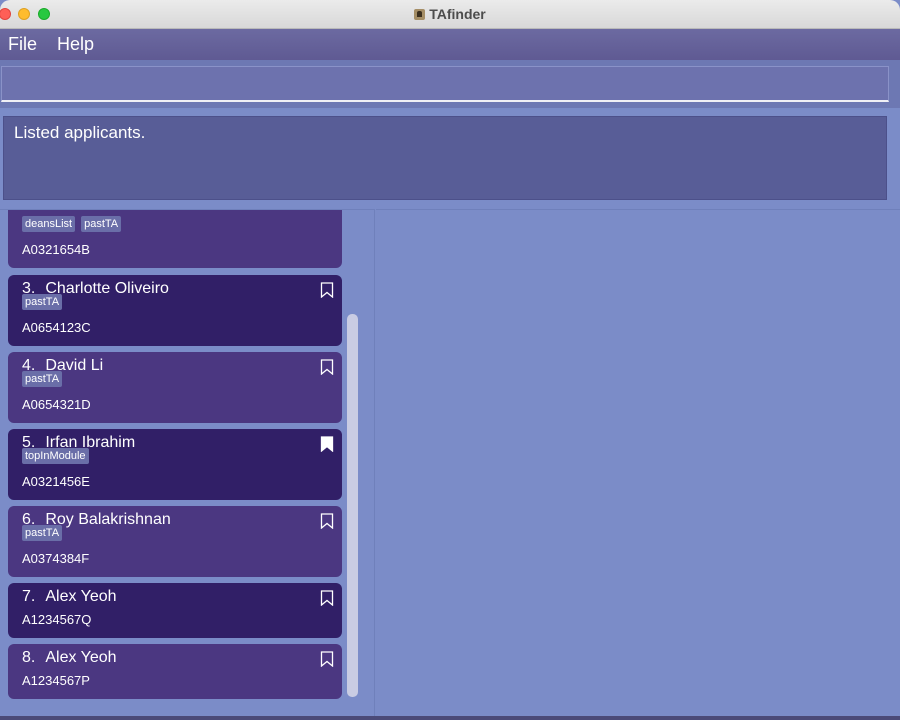  What do you see at coordinates (56, 558) in the screenshot?
I see `applicant-student-id: A0374384F` at bounding box center [56, 558].